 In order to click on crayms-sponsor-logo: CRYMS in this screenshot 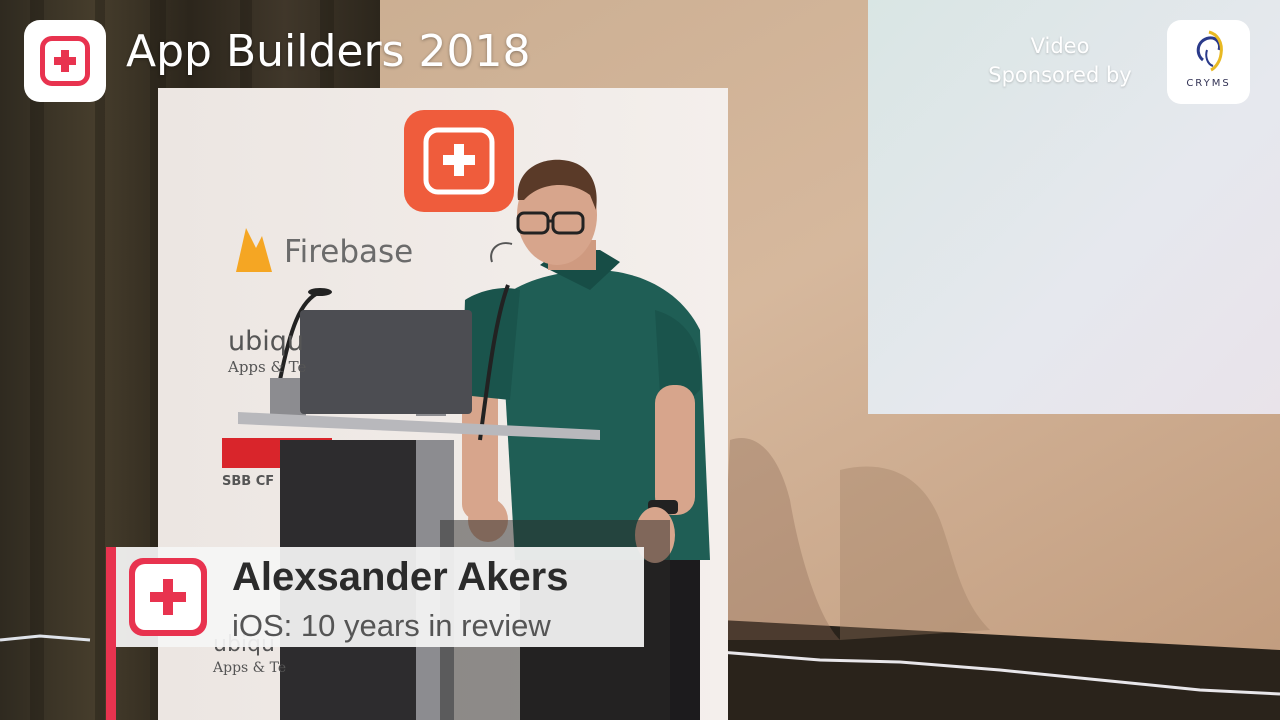, I will do `click(1208, 62)`.